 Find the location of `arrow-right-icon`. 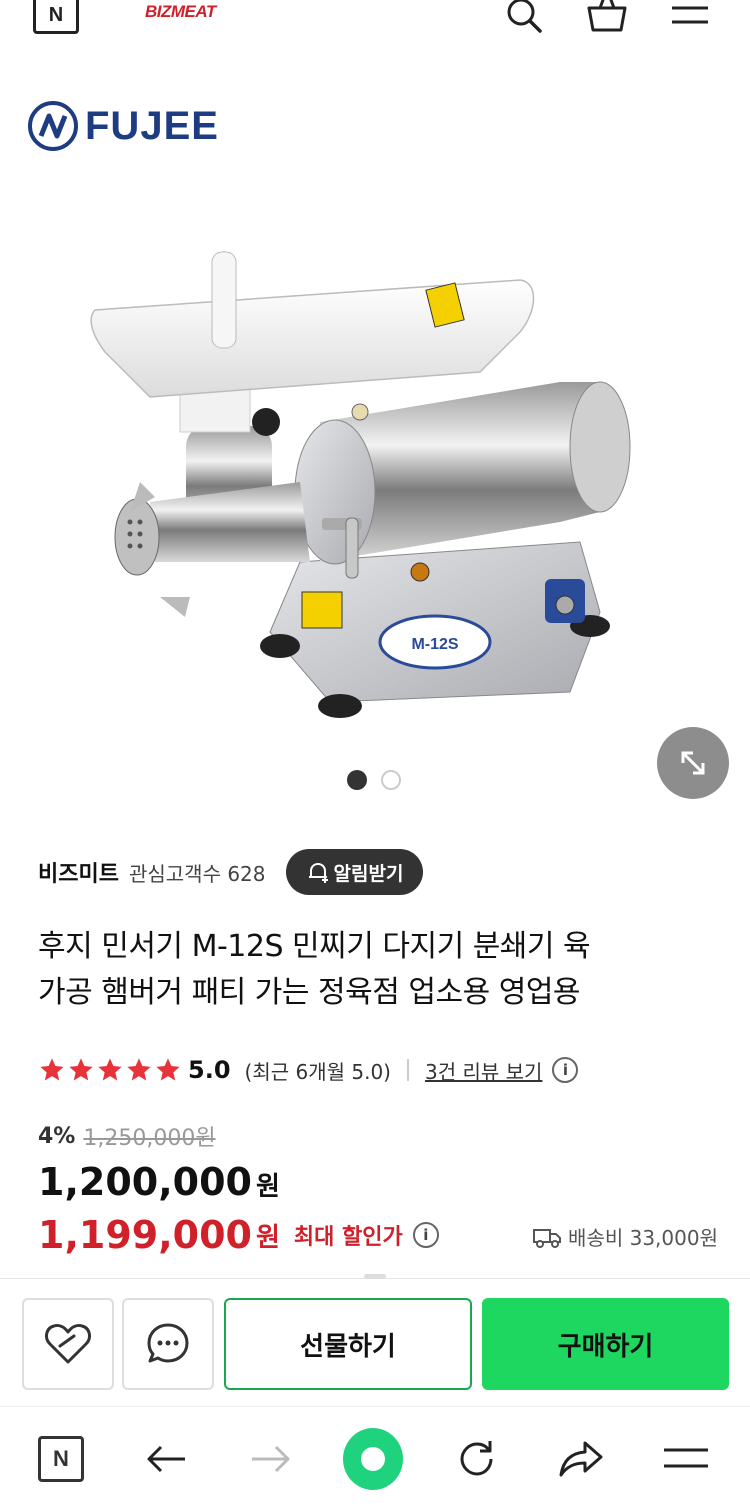

arrow-right-icon is located at coordinates (271, 1459).